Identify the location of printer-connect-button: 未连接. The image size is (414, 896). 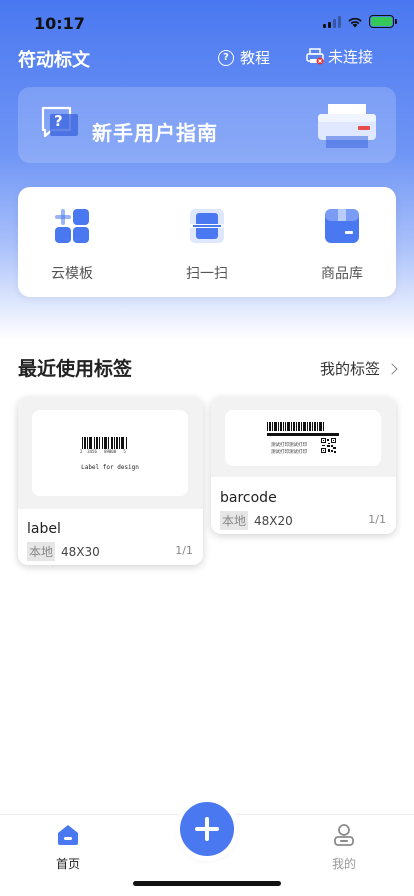
(339, 56).